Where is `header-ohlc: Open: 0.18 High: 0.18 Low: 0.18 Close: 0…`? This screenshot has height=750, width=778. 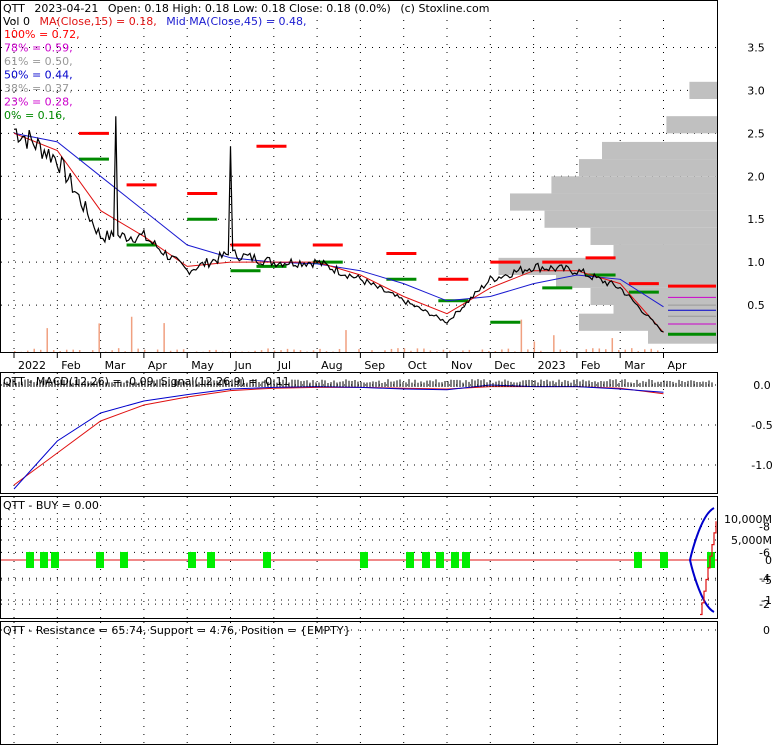 header-ohlc: Open: 0.18 High: 0.18 Low: 0.18 Close: 0… is located at coordinates (249, 8).